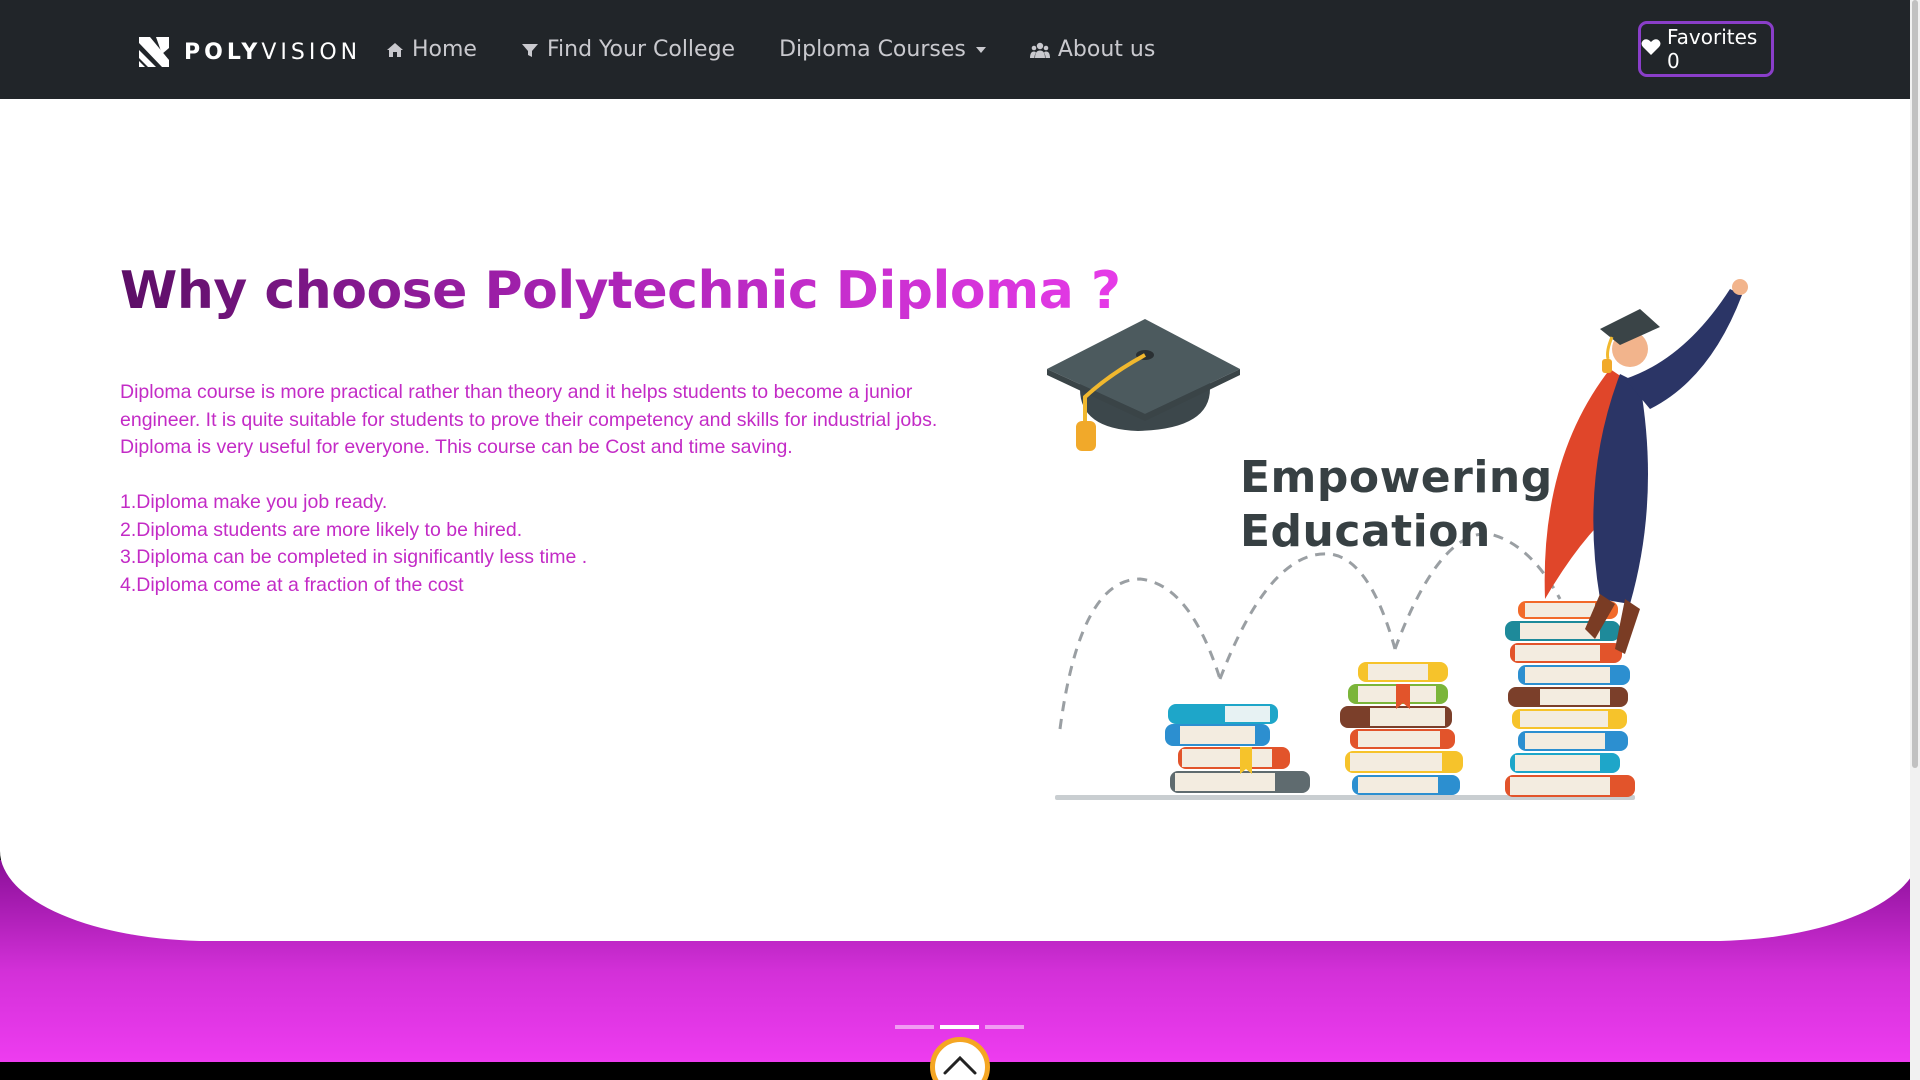  I want to click on scrollbar-thumb, so click(1915, 384).